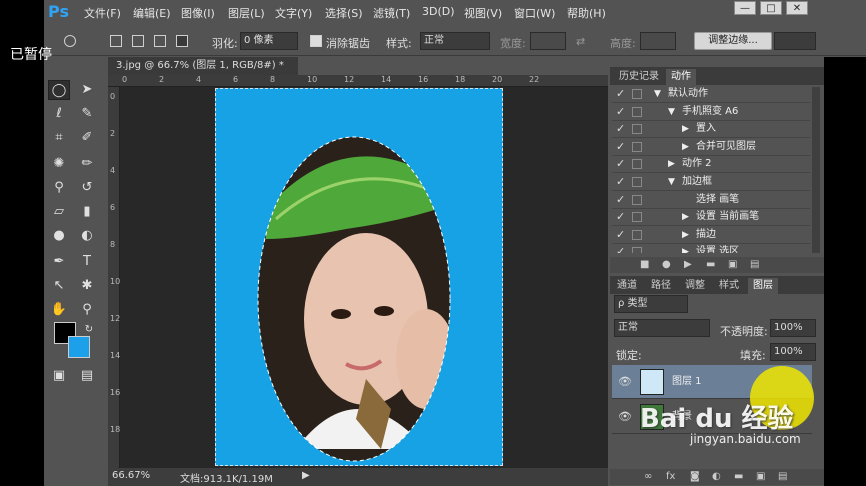 Image resolution: width=866 pixels, height=486 pixels. What do you see at coordinates (711, 217) in the screenshot?
I see `action-row: ✓ ▶ 设置 当前画笔` at bounding box center [711, 217].